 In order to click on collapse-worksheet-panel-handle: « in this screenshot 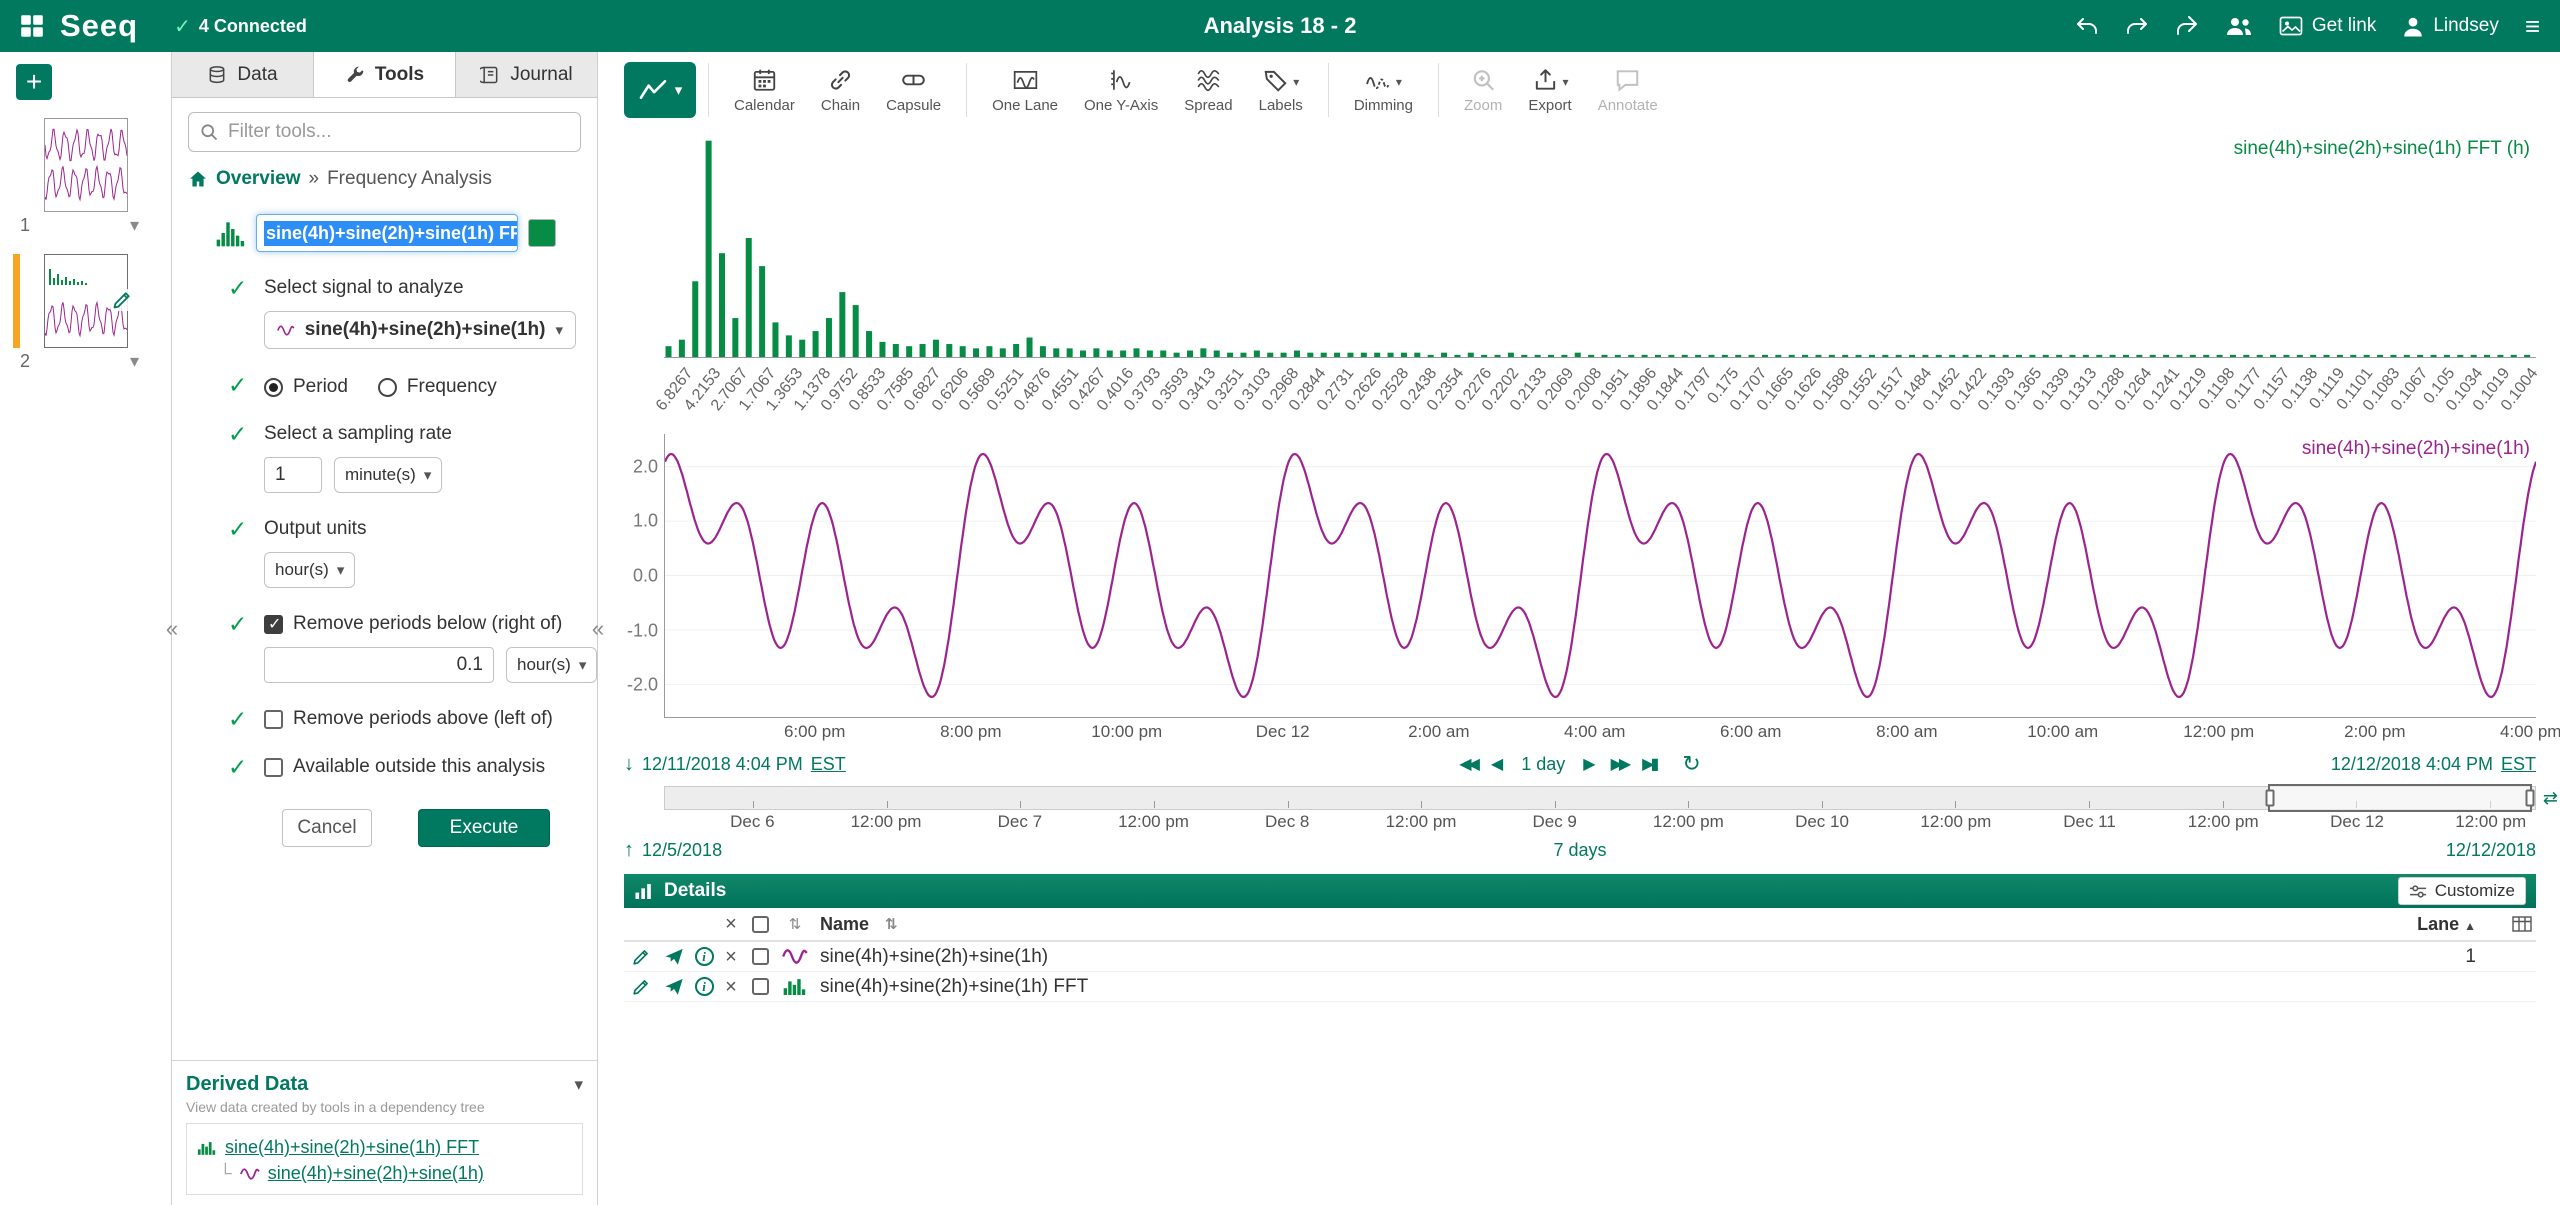, I will do `click(172, 629)`.